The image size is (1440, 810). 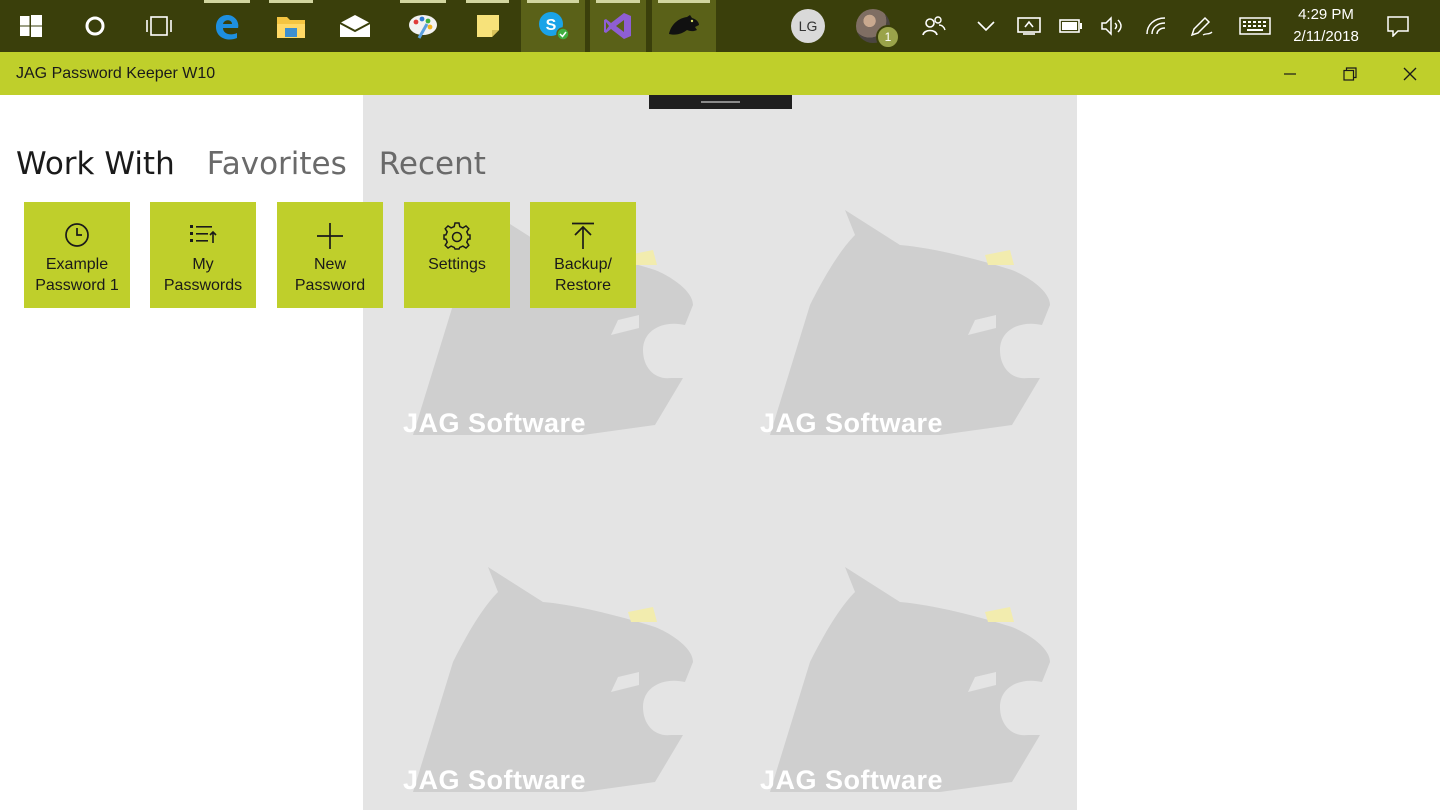 I want to click on close-icon, so click(x=1410, y=73).